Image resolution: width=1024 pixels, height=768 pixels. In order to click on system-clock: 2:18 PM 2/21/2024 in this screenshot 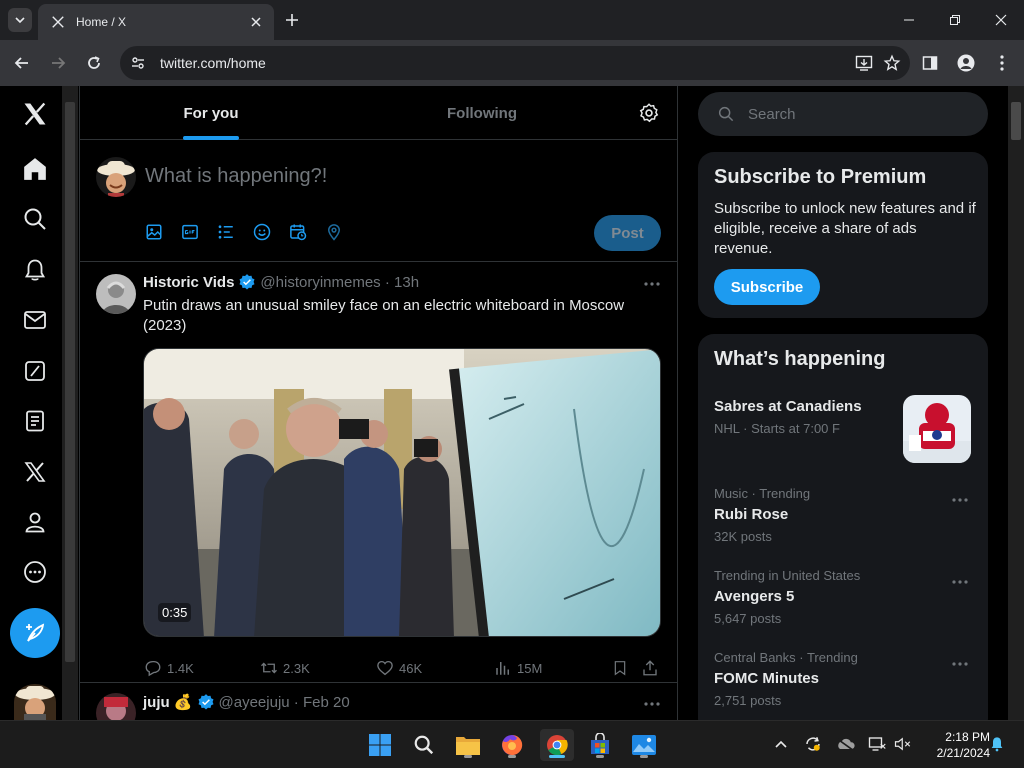, I will do `click(954, 745)`.